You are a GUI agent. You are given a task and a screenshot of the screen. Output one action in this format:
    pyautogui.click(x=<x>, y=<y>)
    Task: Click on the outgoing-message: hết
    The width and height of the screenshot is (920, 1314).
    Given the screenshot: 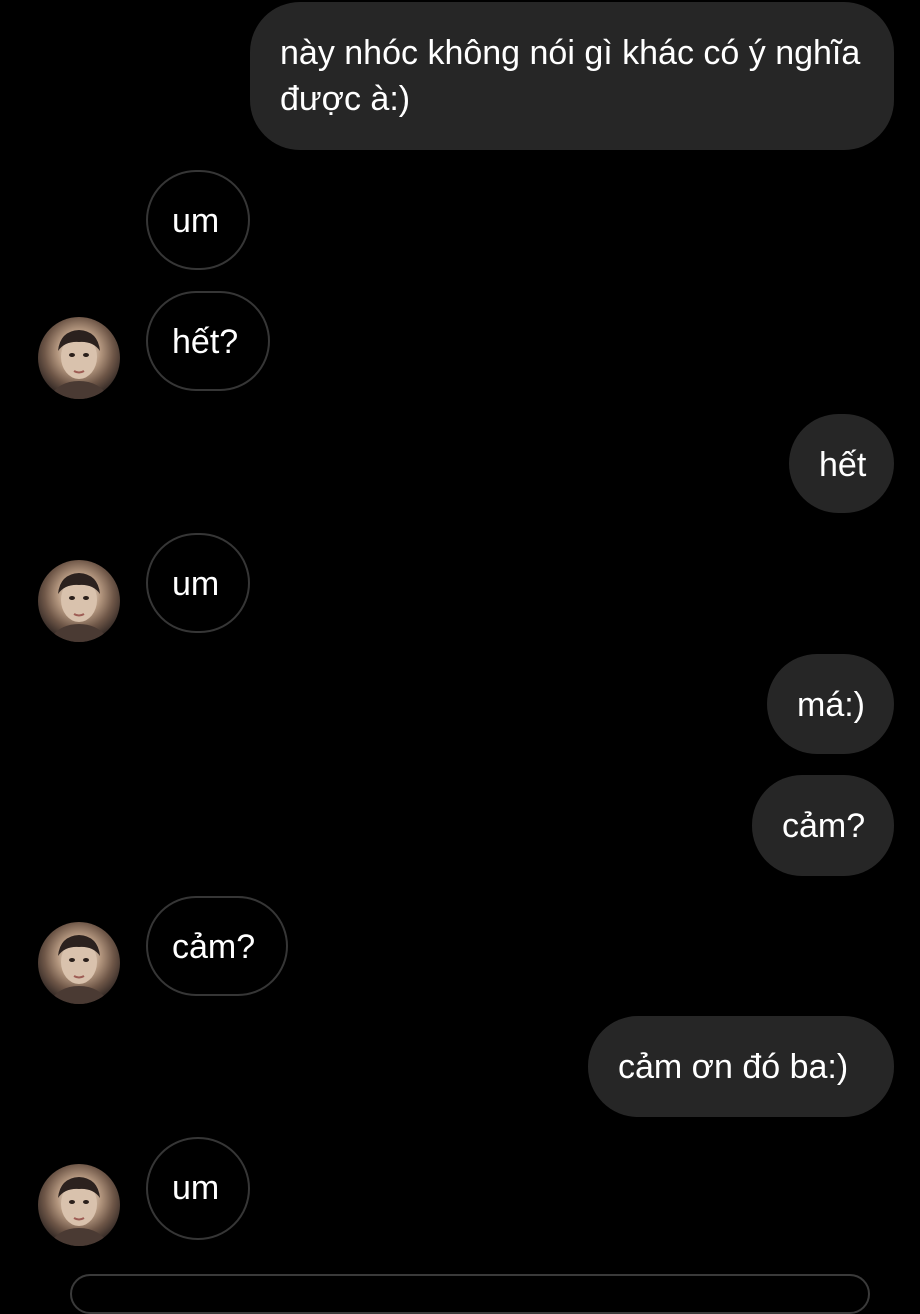 What is the action you would take?
    pyautogui.click(x=841, y=463)
    